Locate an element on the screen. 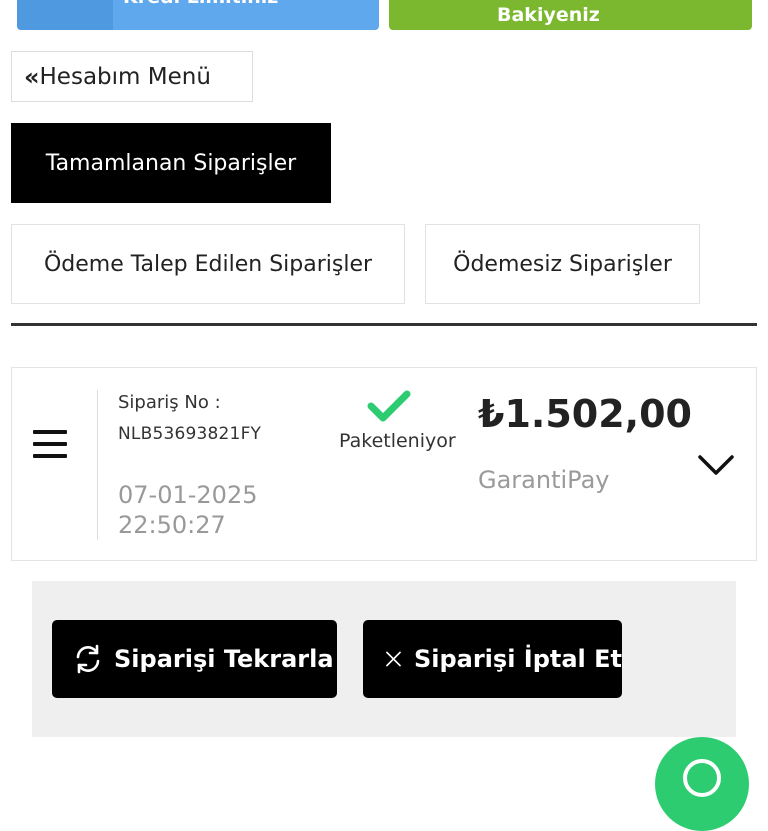 This screenshot has height=831, width=768. available-balance-card: Kullanılabilir Kredi Bakiyeniz is located at coordinates (570, 15).